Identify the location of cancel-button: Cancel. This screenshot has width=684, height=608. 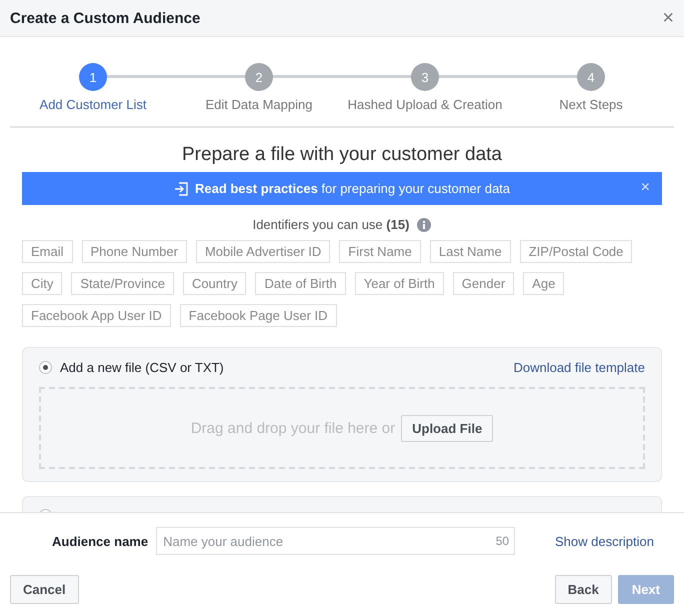
(44, 589).